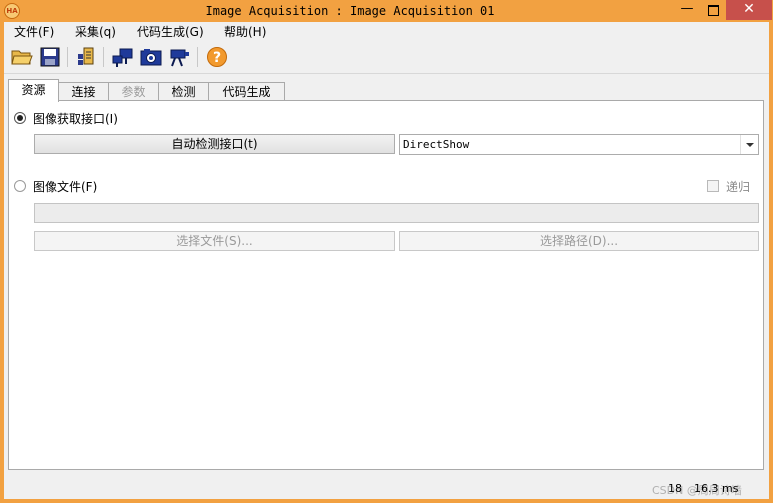  I want to click on menu-help: 帮助(H), so click(245, 31).